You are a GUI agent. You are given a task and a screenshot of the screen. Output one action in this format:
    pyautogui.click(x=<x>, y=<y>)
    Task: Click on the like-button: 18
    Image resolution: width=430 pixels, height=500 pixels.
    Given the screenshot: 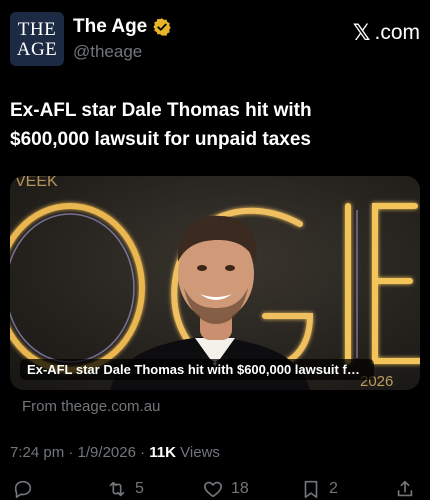 What is the action you would take?
    pyautogui.click(x=225, y=489)
    